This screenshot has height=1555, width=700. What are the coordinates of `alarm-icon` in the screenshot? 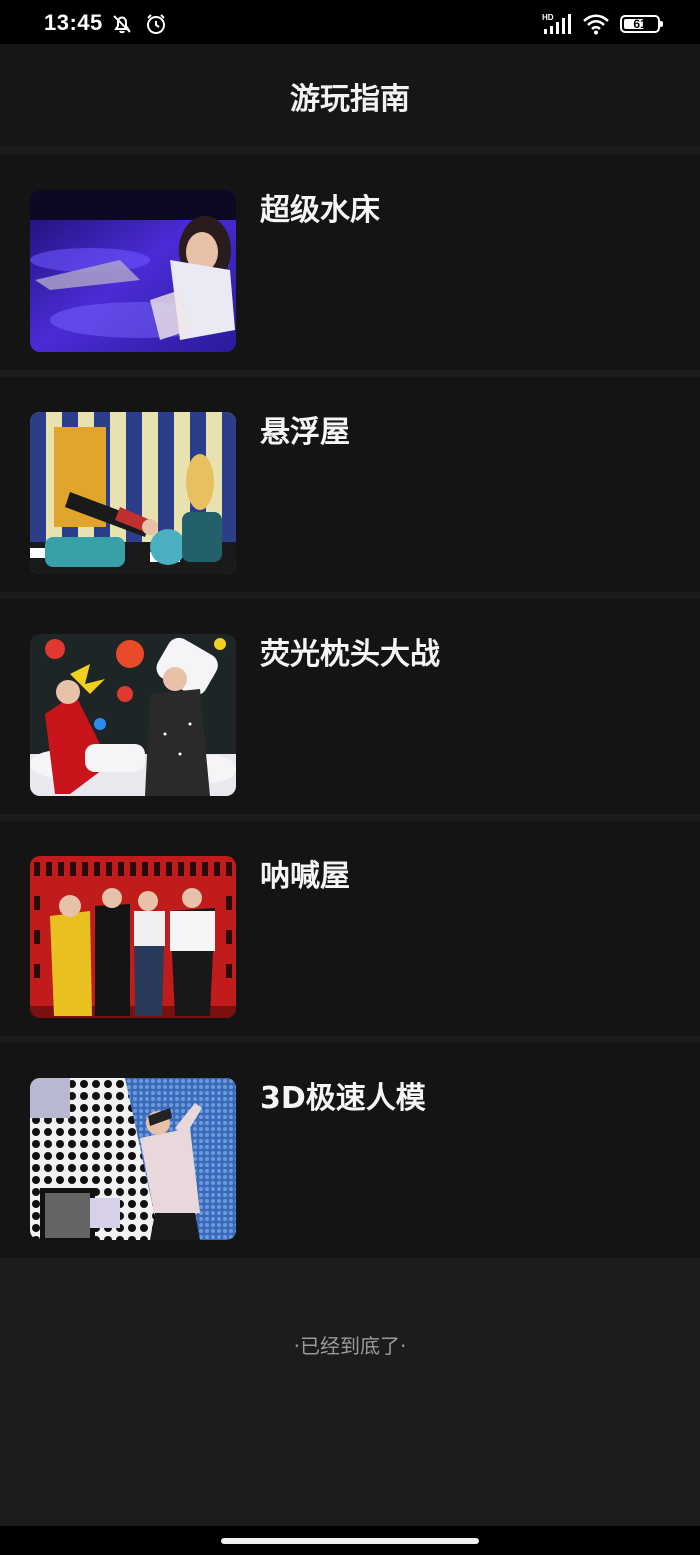 It's located at (156, 24).